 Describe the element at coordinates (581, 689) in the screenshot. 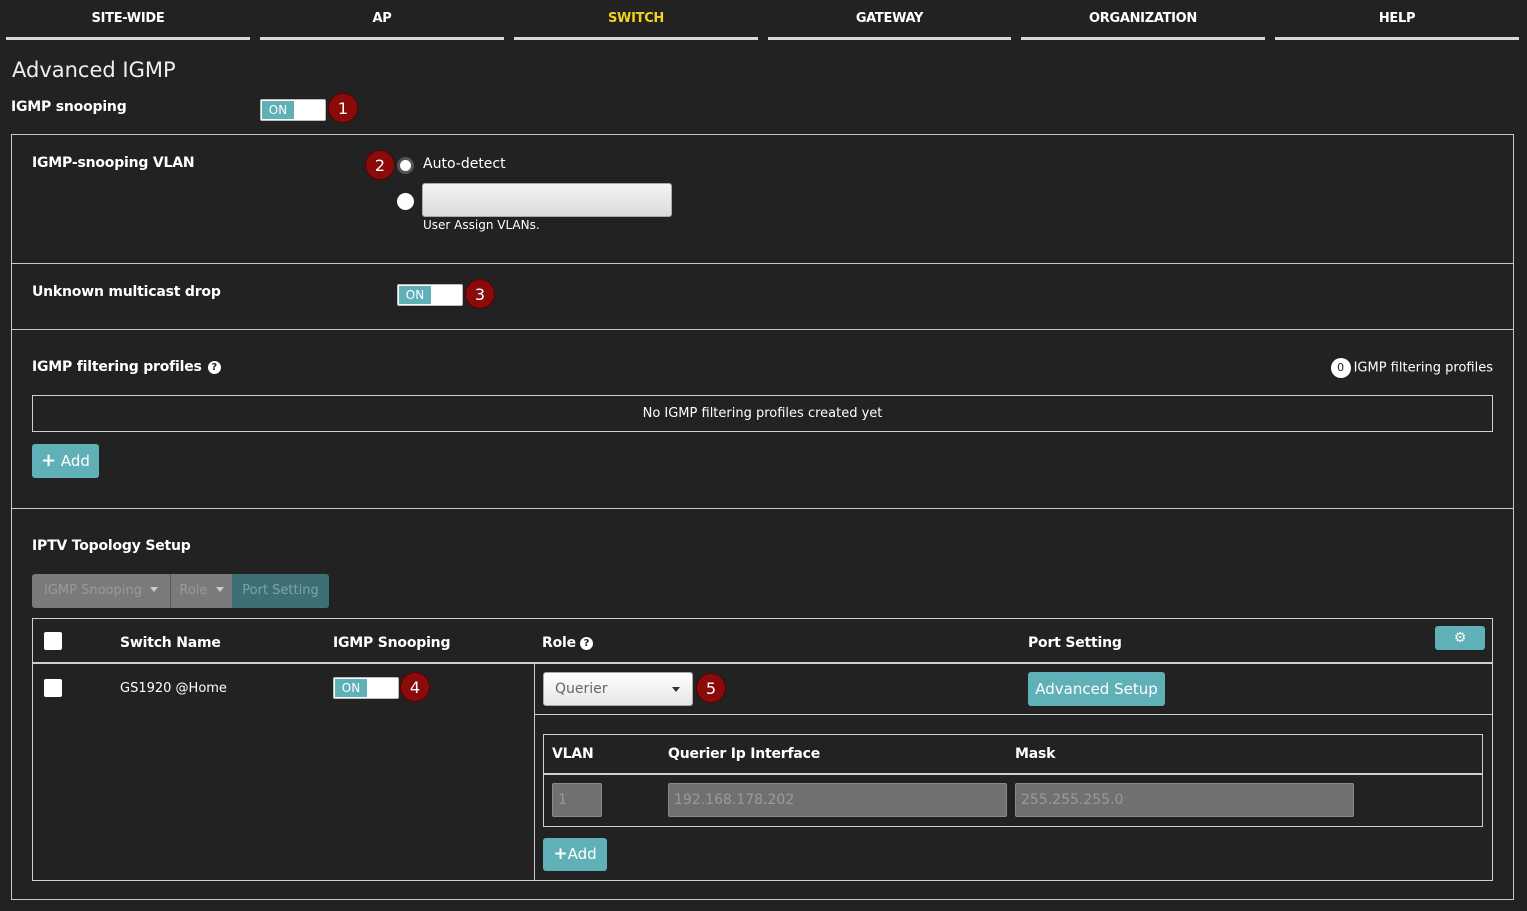

I see `role-select-value: Querier` at that location.